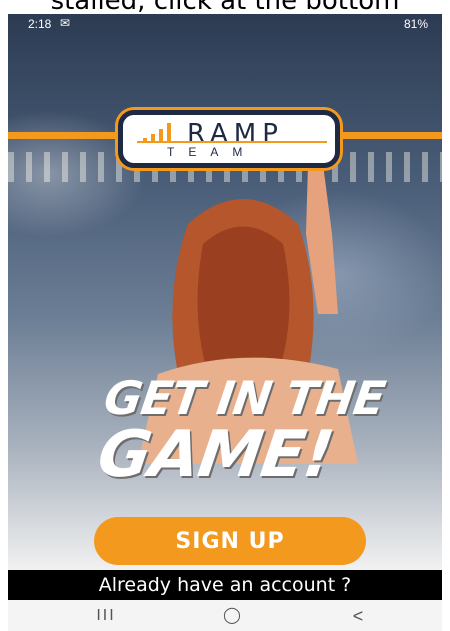  What do you see at coordinates (358, 616) in the screenshot?
I see `back-icon: <` at bounding box center [358, 616].